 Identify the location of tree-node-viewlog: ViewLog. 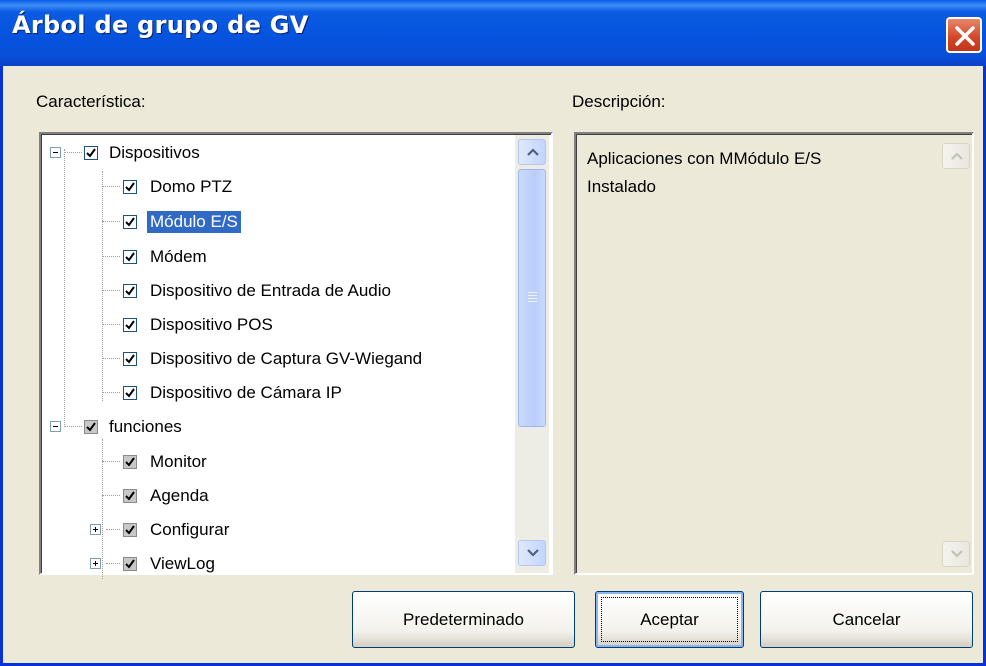
(170, 564).